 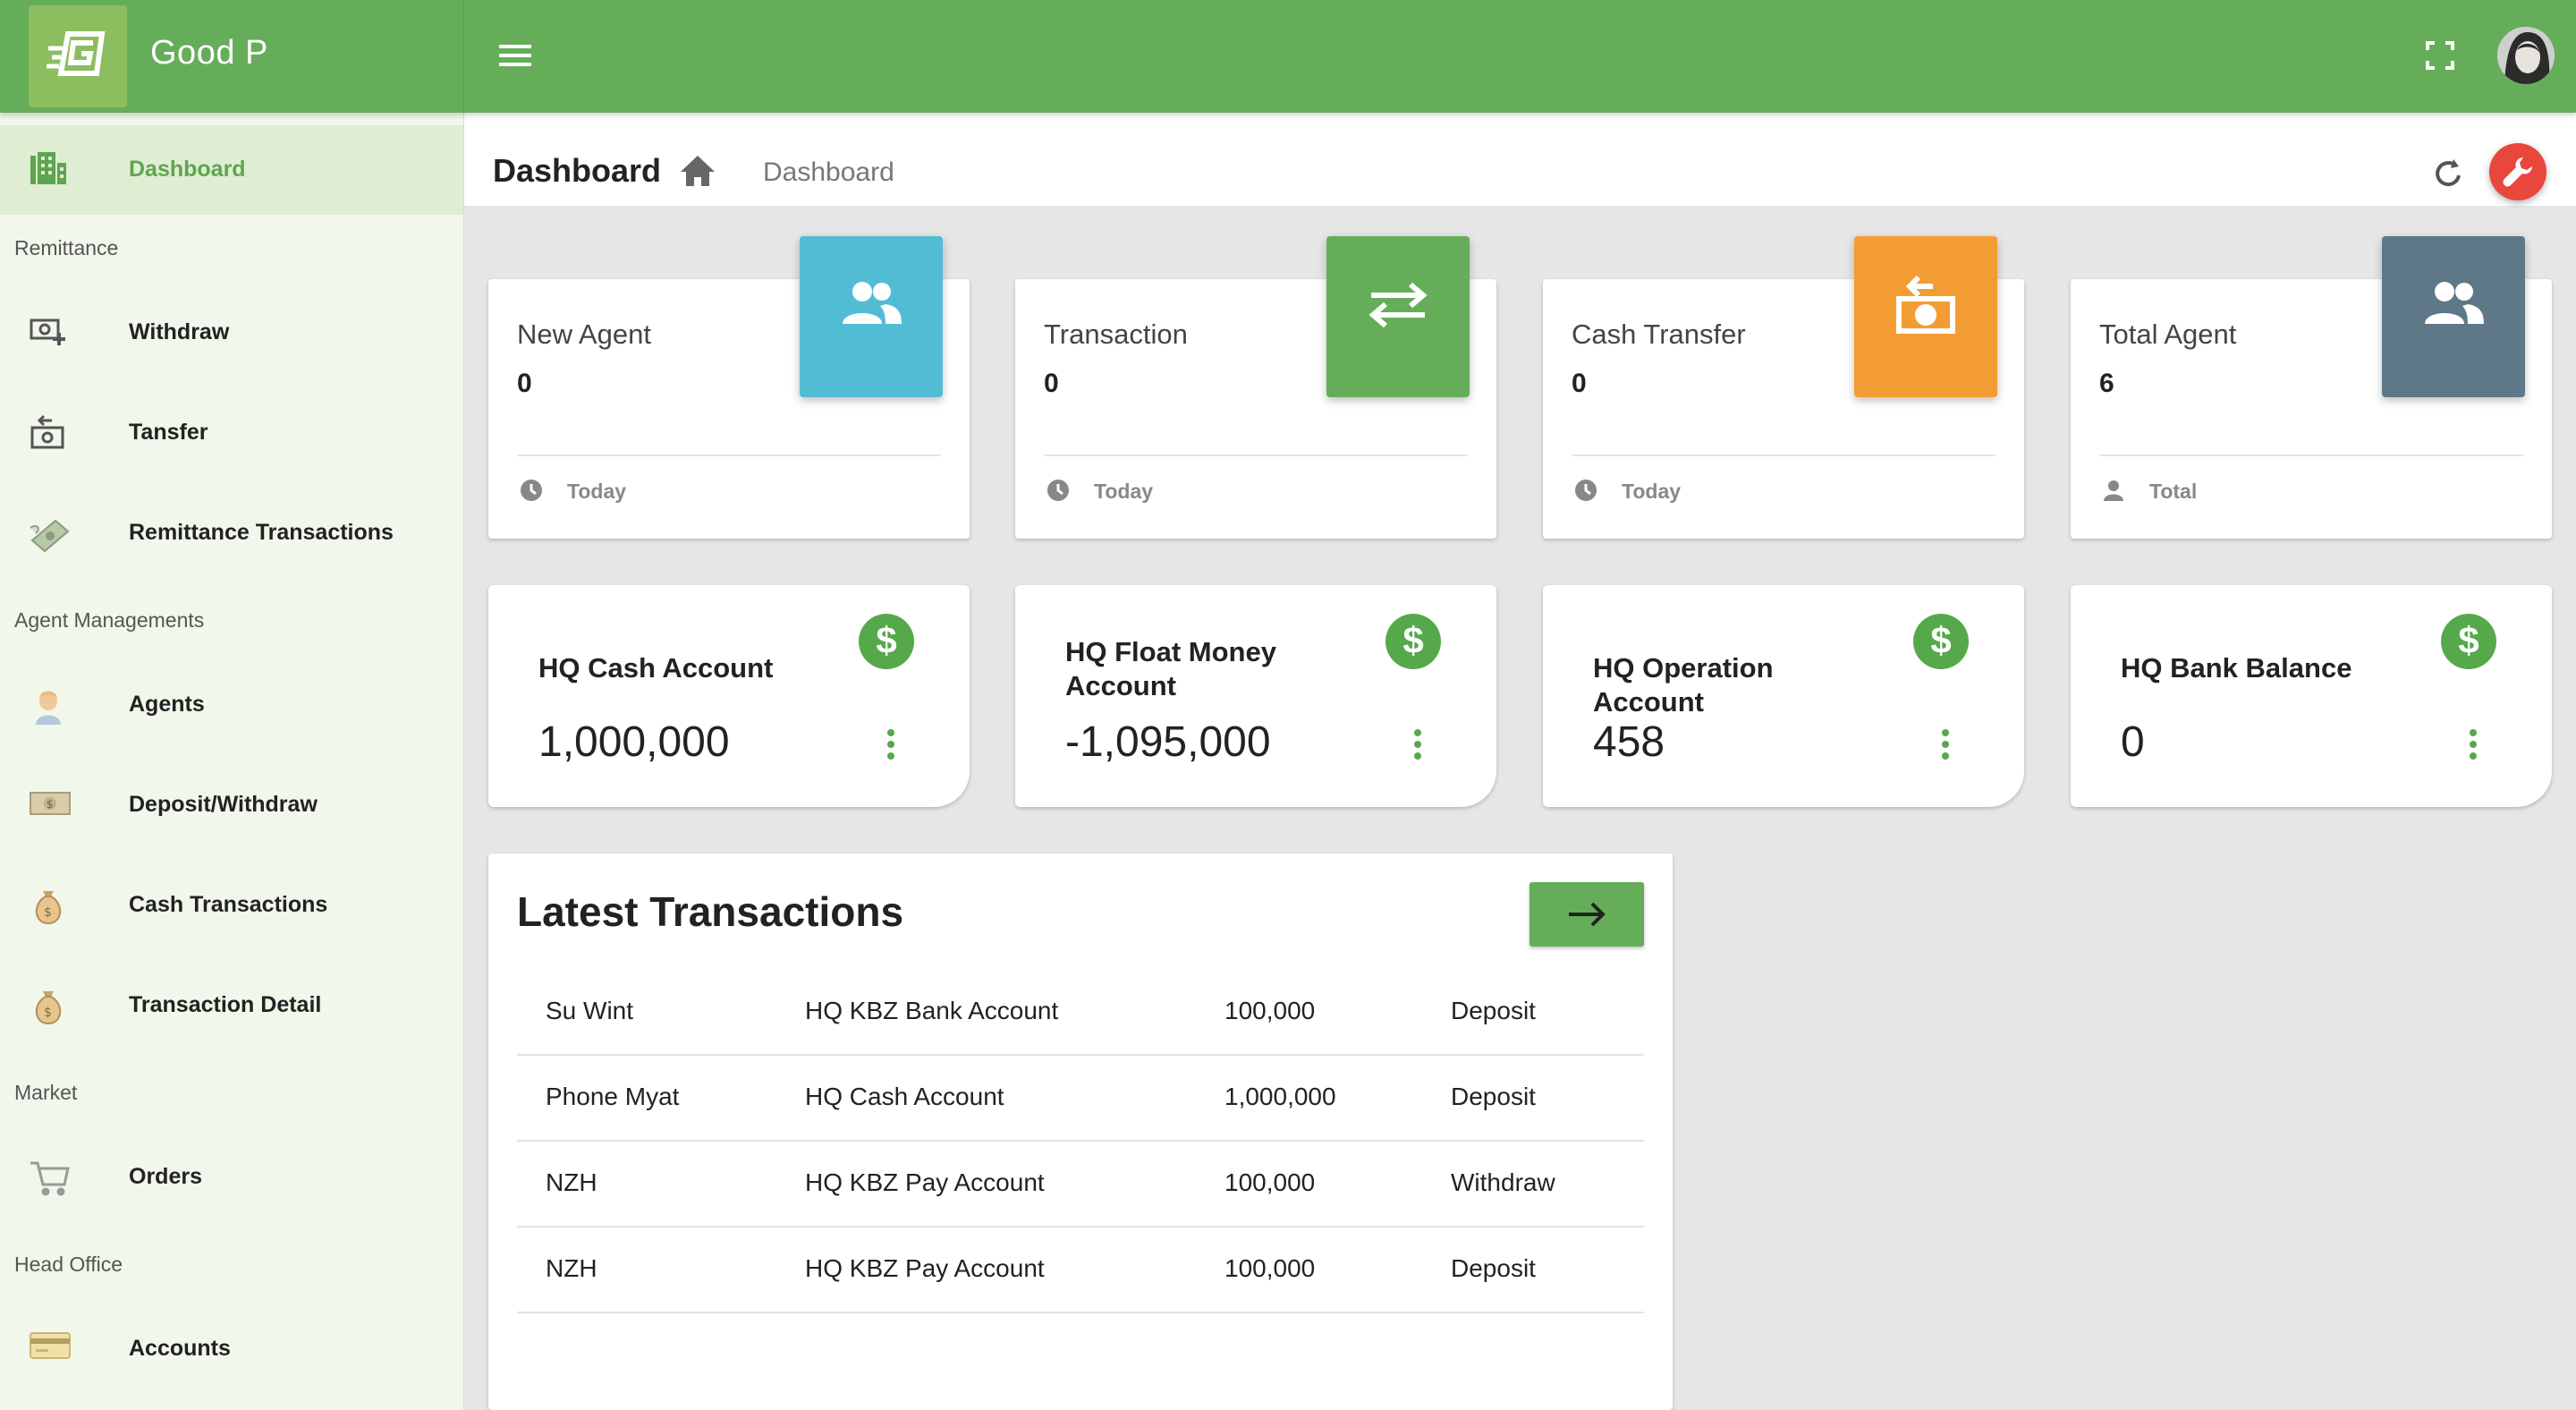 I want to click on sidebar-item-agents: Agents, so click(x=231, y=705).